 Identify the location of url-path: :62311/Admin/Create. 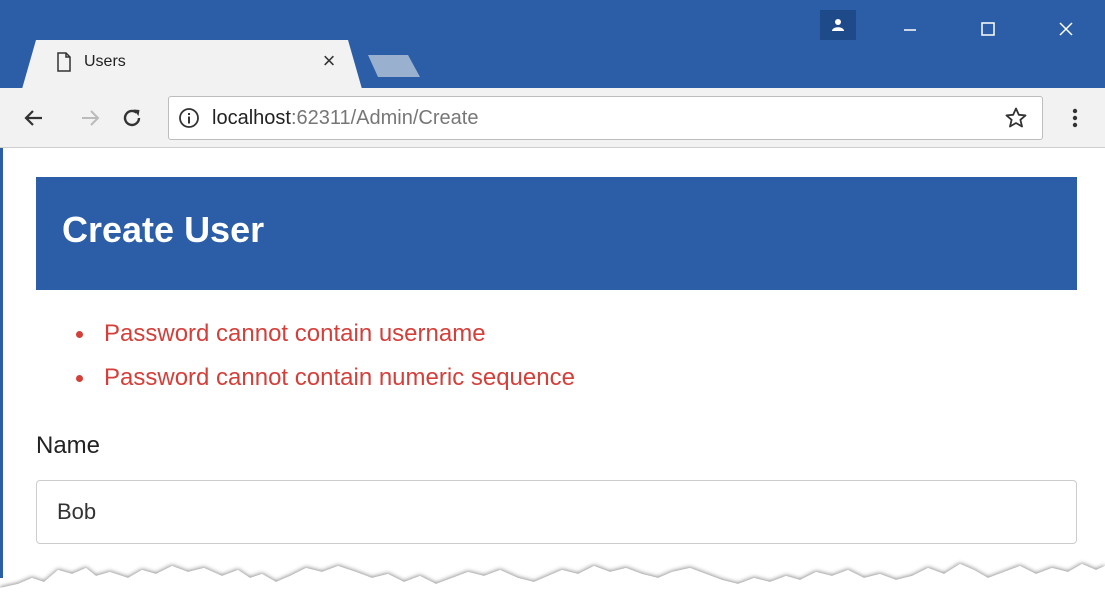
(384, 118).